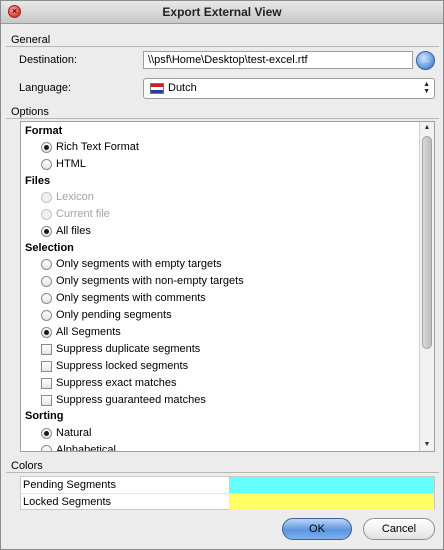 This screenshot has width=444, height=550. What do you see at coordinates (331, 502) in the screenshot?
I see `locked-color-swatch` at bounding box center [331, 502].